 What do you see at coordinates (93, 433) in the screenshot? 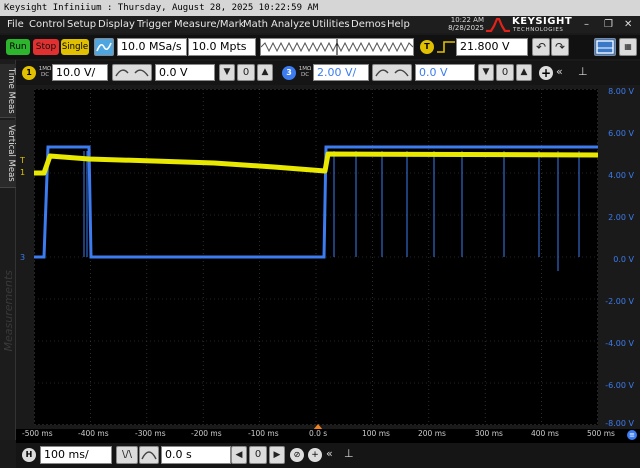
I see `x-tick: -400 ms` at bounding box center [93, 433].